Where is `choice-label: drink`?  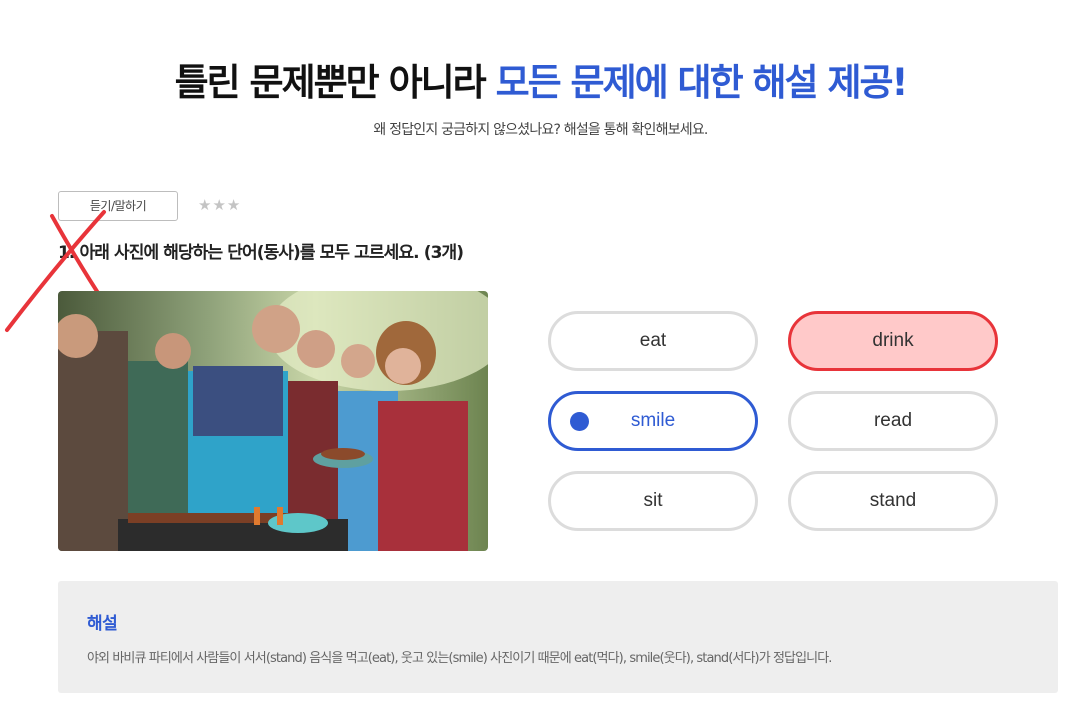
choice-label: drink is located at coordinates (893, 340).